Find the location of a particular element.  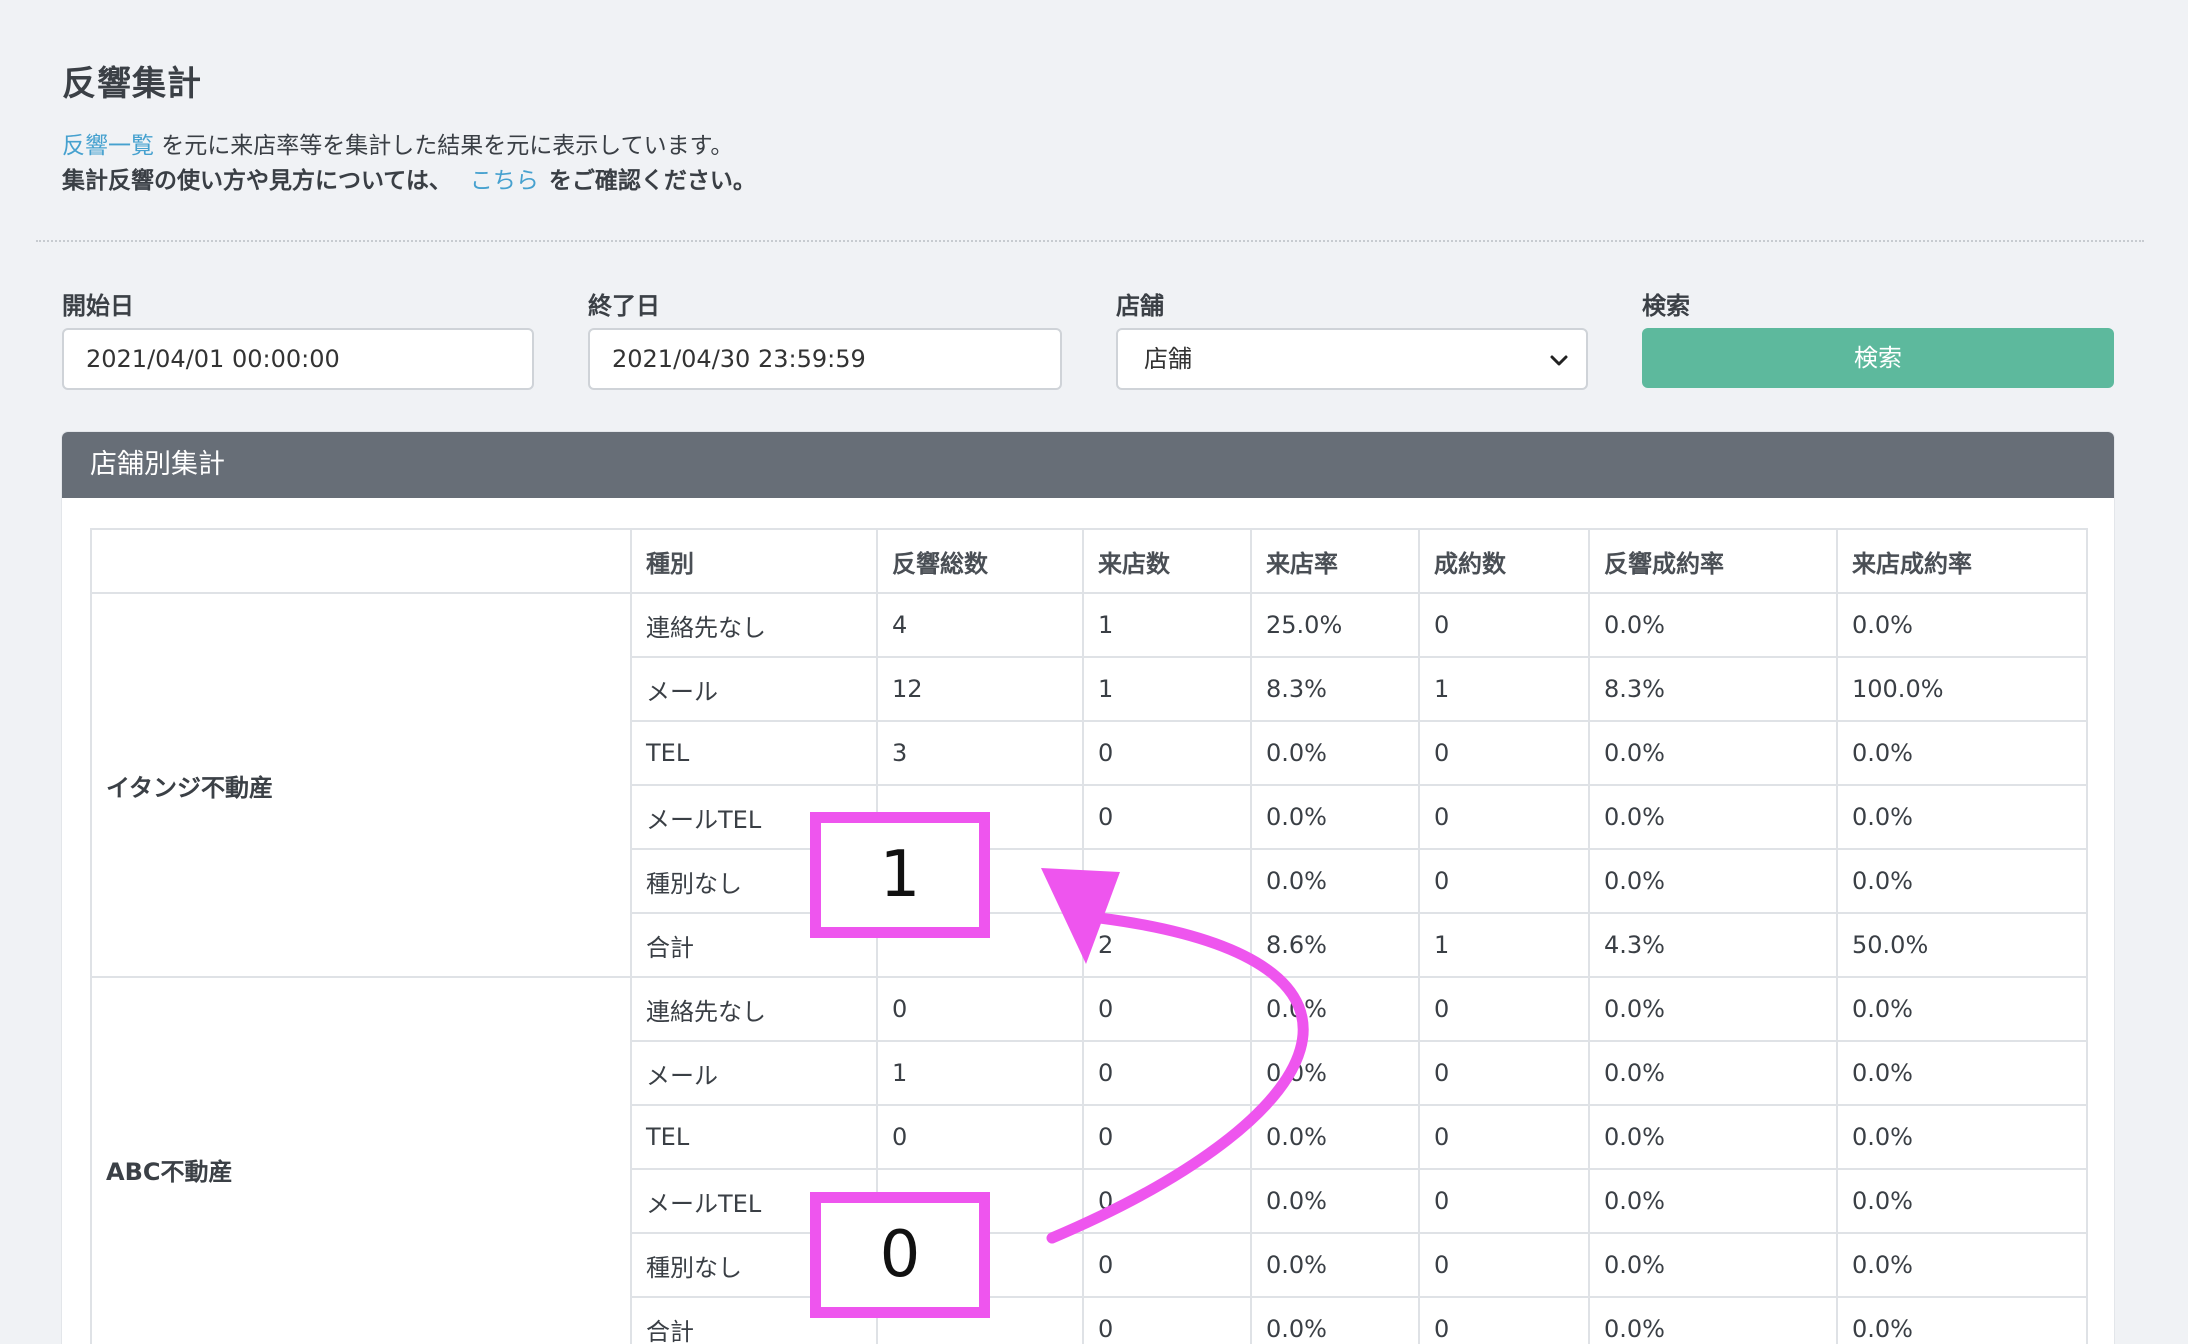

search-button: 検索 is located at coordinates (1878, 358).